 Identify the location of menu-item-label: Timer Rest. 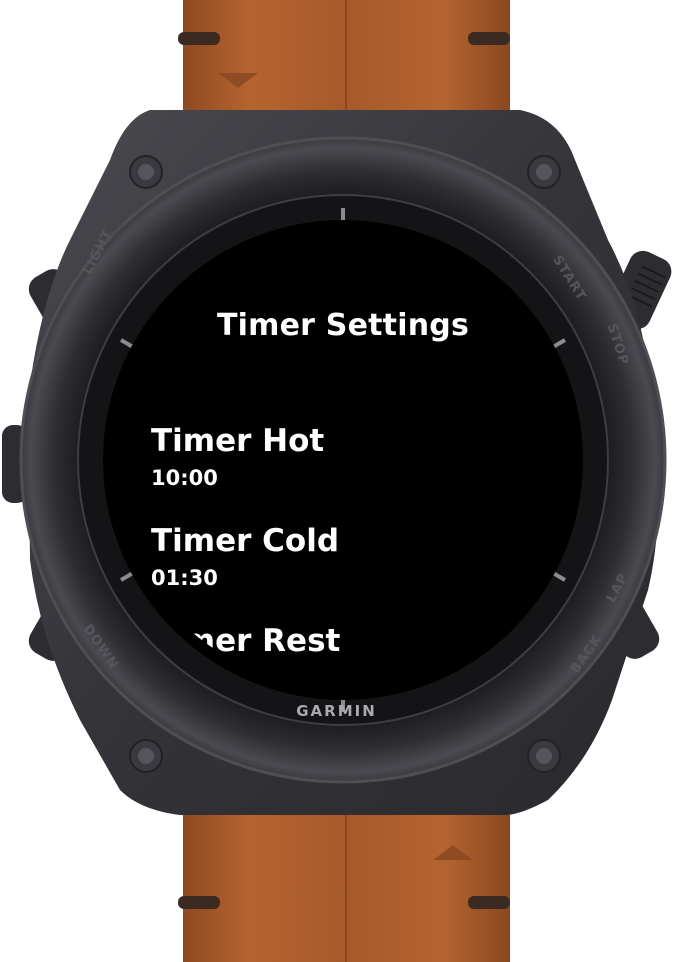
(246, 641).